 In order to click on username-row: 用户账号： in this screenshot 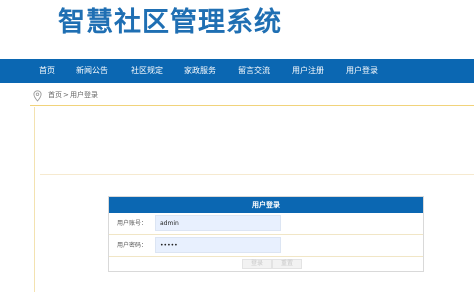, I will do `click(266, 224)`.